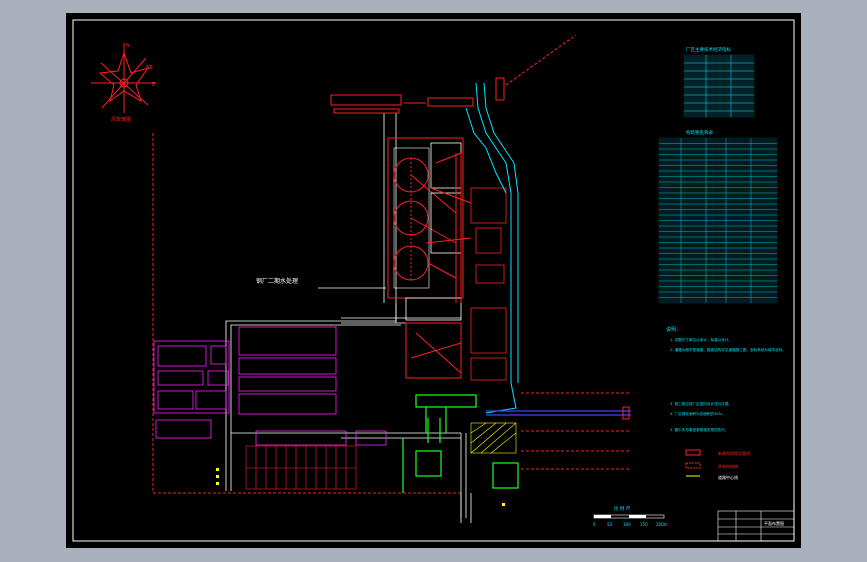 The width and height of the screenshot is (867, 562). Describe the element at coordinates (774, 523) in the screenshot. I see `title-block-project: 平面布置图` at that location.